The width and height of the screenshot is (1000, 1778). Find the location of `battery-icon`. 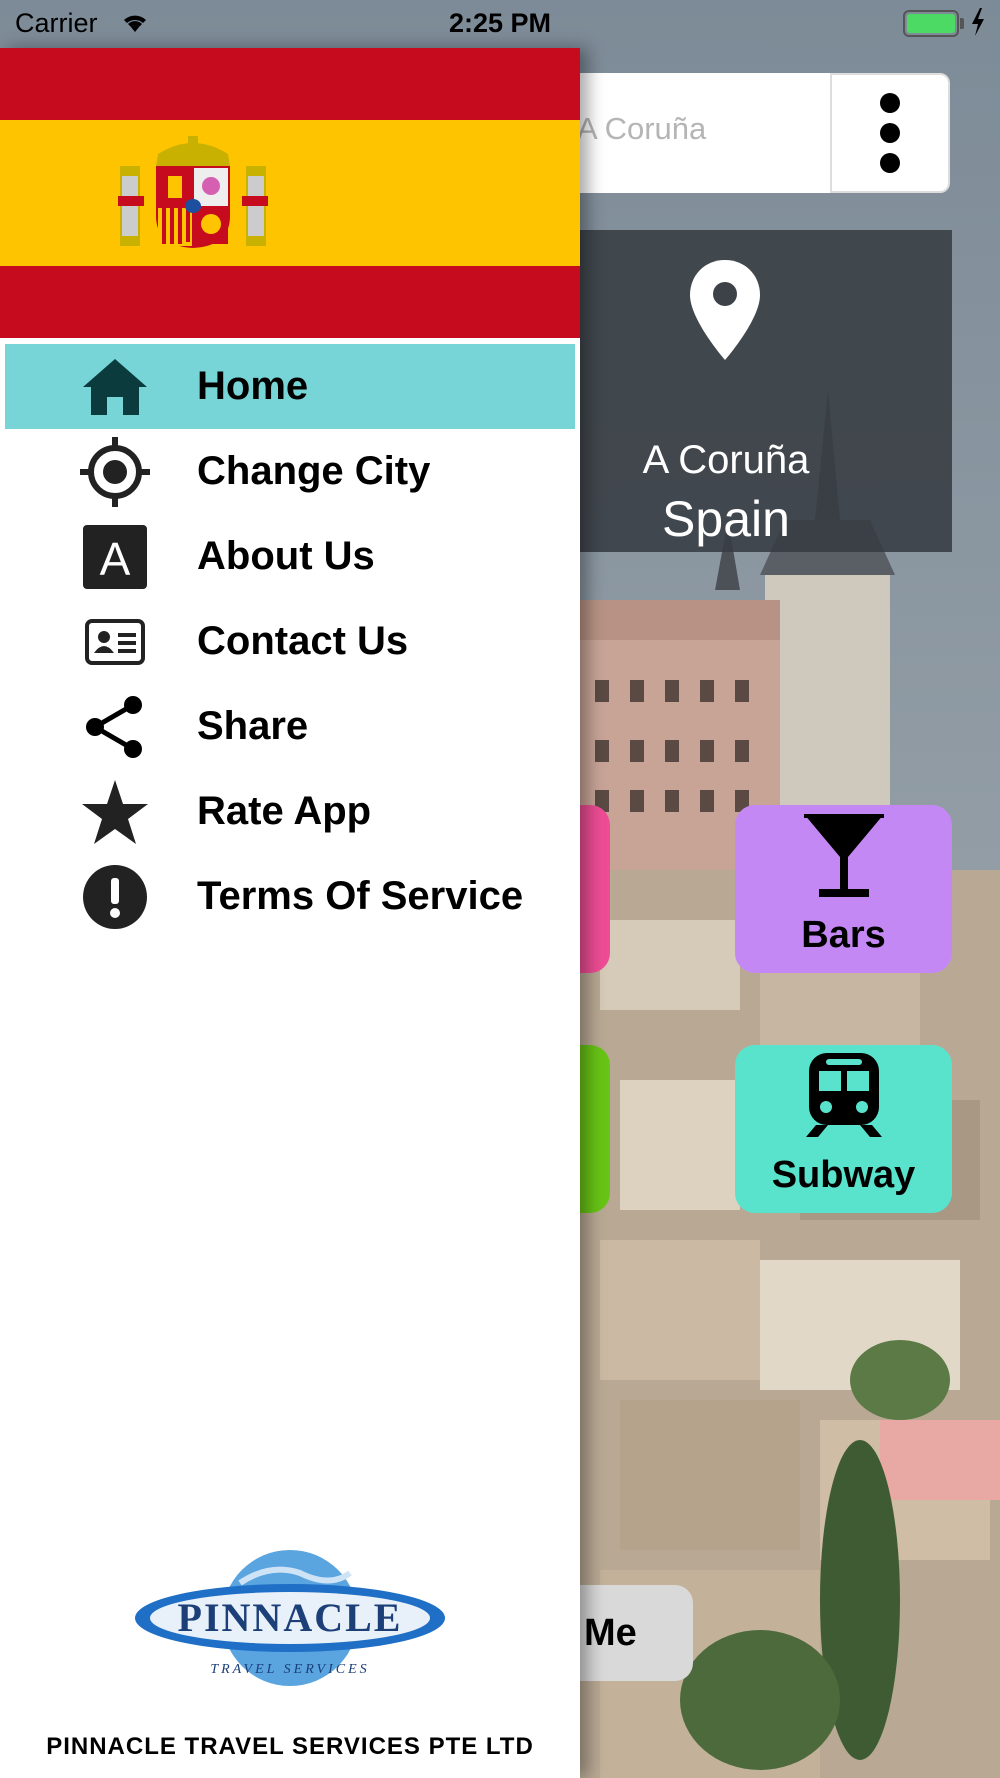

battery-icon is located at coordinates (931, 23).